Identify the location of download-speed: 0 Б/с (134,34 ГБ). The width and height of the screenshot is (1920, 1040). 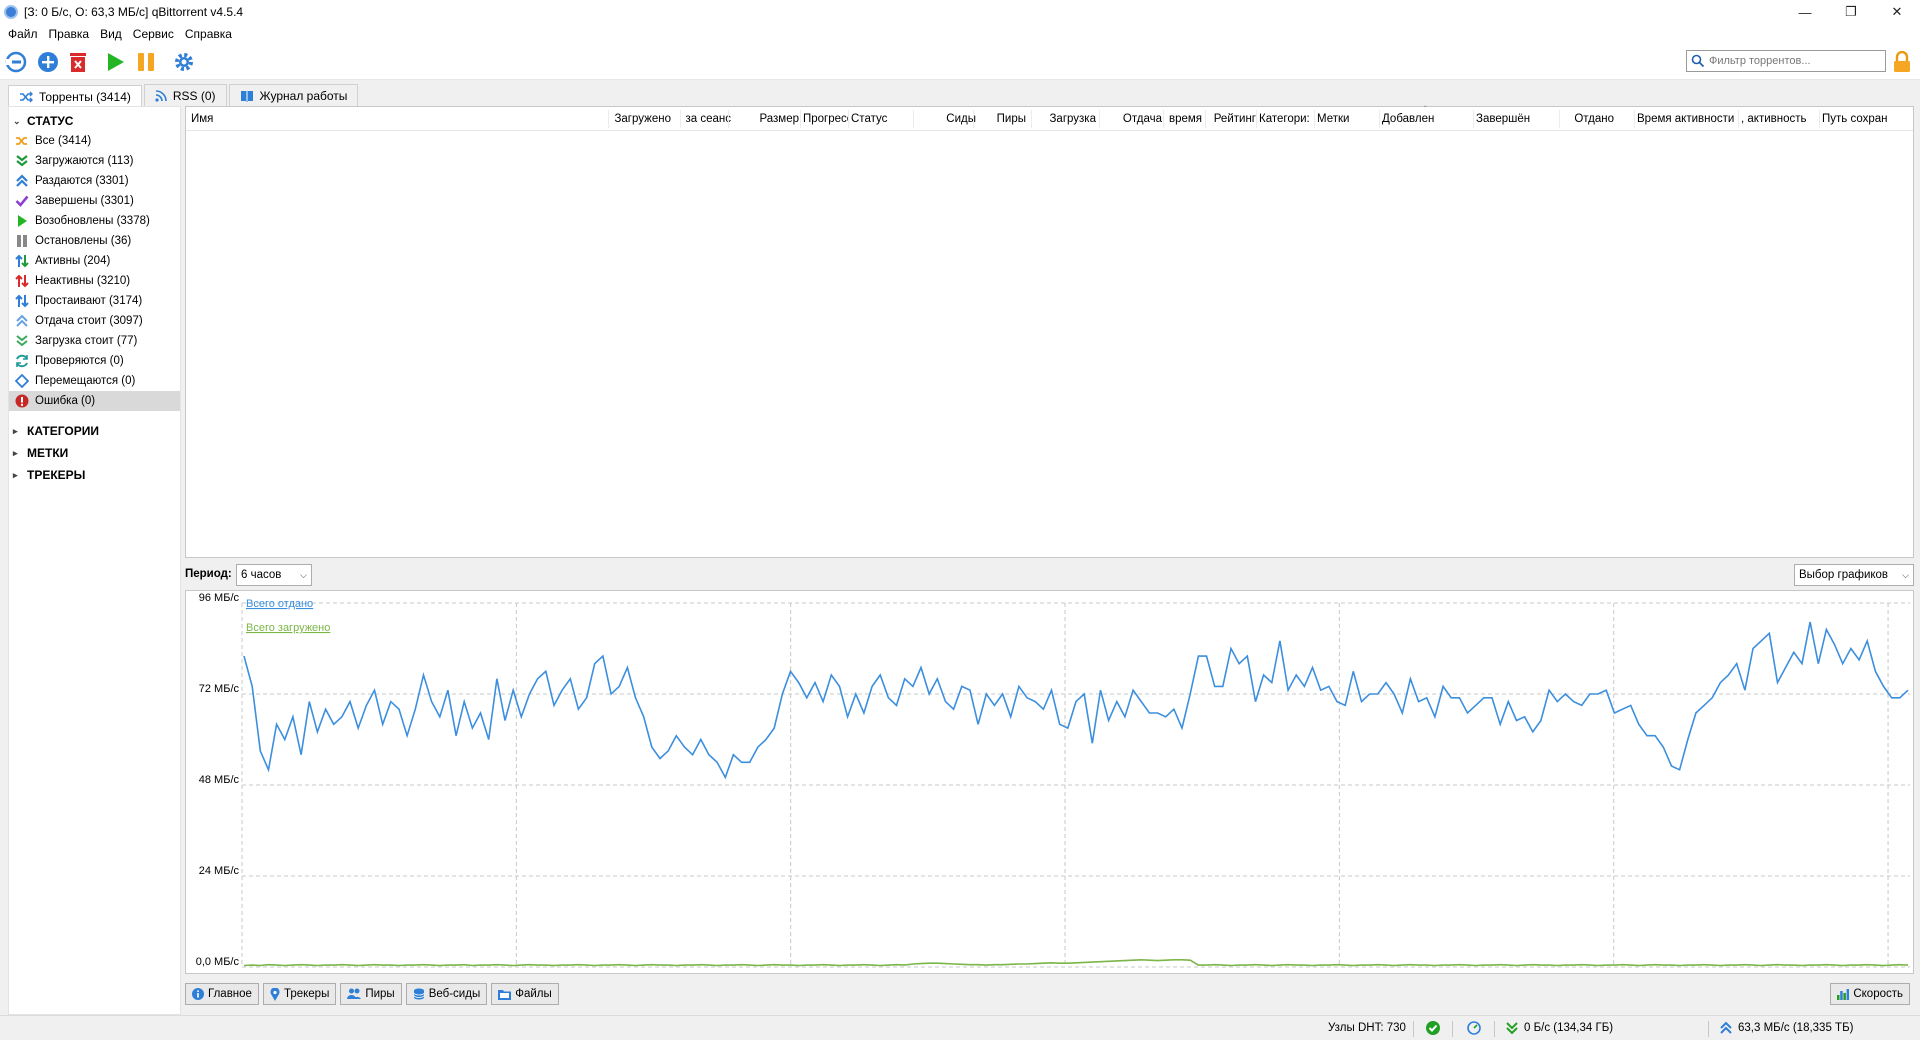
(1568, 1028).